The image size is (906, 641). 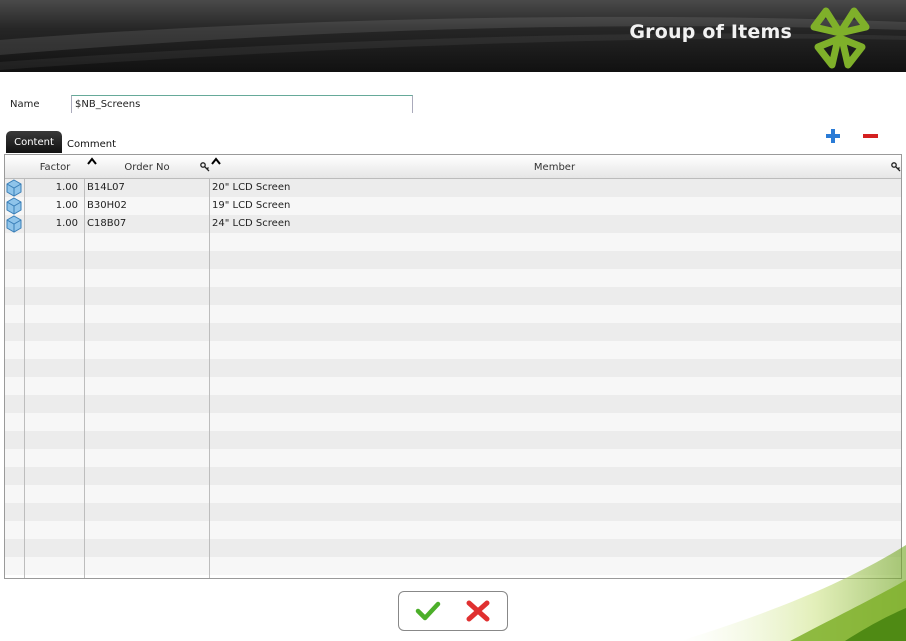 I want to click on clover-logo-icon, so click(x=840, y=38).